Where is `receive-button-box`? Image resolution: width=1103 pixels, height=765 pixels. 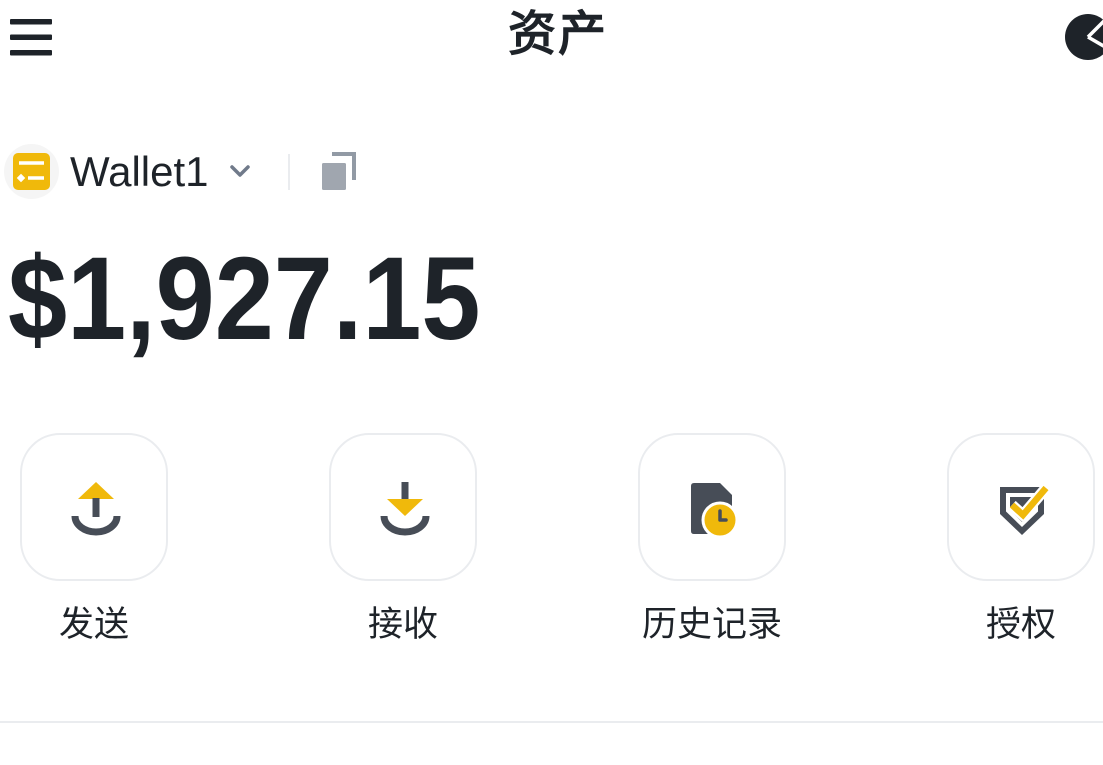
receive-button-box is located at coordinates (403, 507).